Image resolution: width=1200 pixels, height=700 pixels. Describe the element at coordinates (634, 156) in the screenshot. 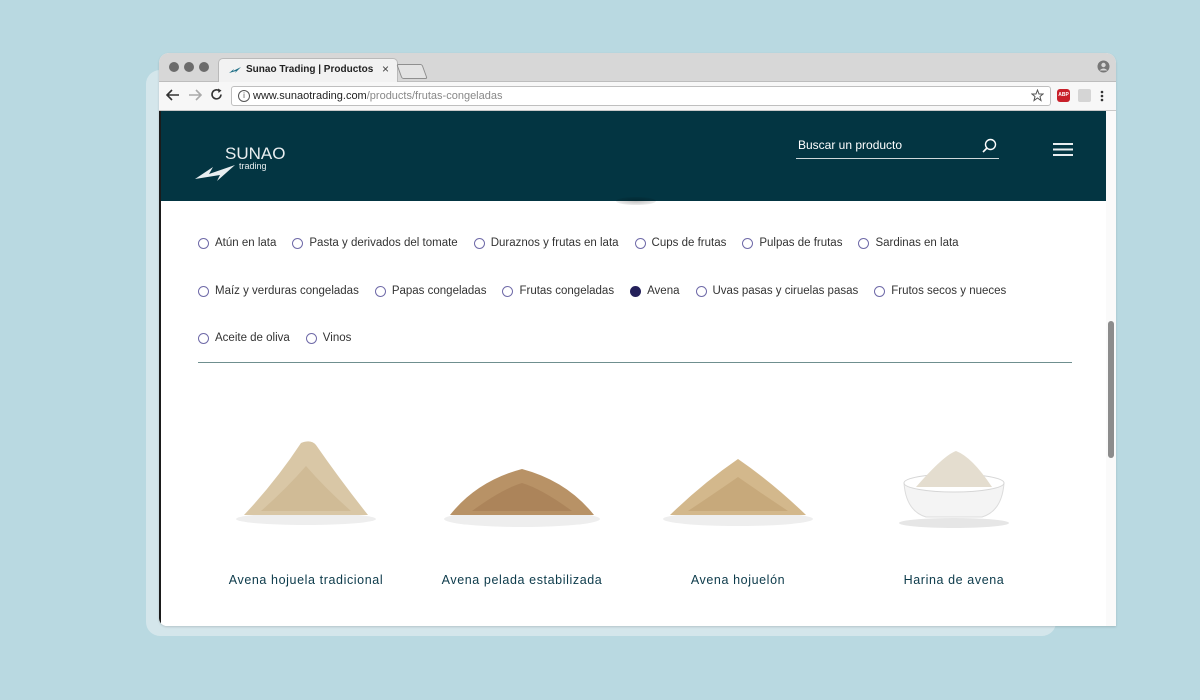

I see `site-header: SUNAO trading Buscar un producto` at that location.